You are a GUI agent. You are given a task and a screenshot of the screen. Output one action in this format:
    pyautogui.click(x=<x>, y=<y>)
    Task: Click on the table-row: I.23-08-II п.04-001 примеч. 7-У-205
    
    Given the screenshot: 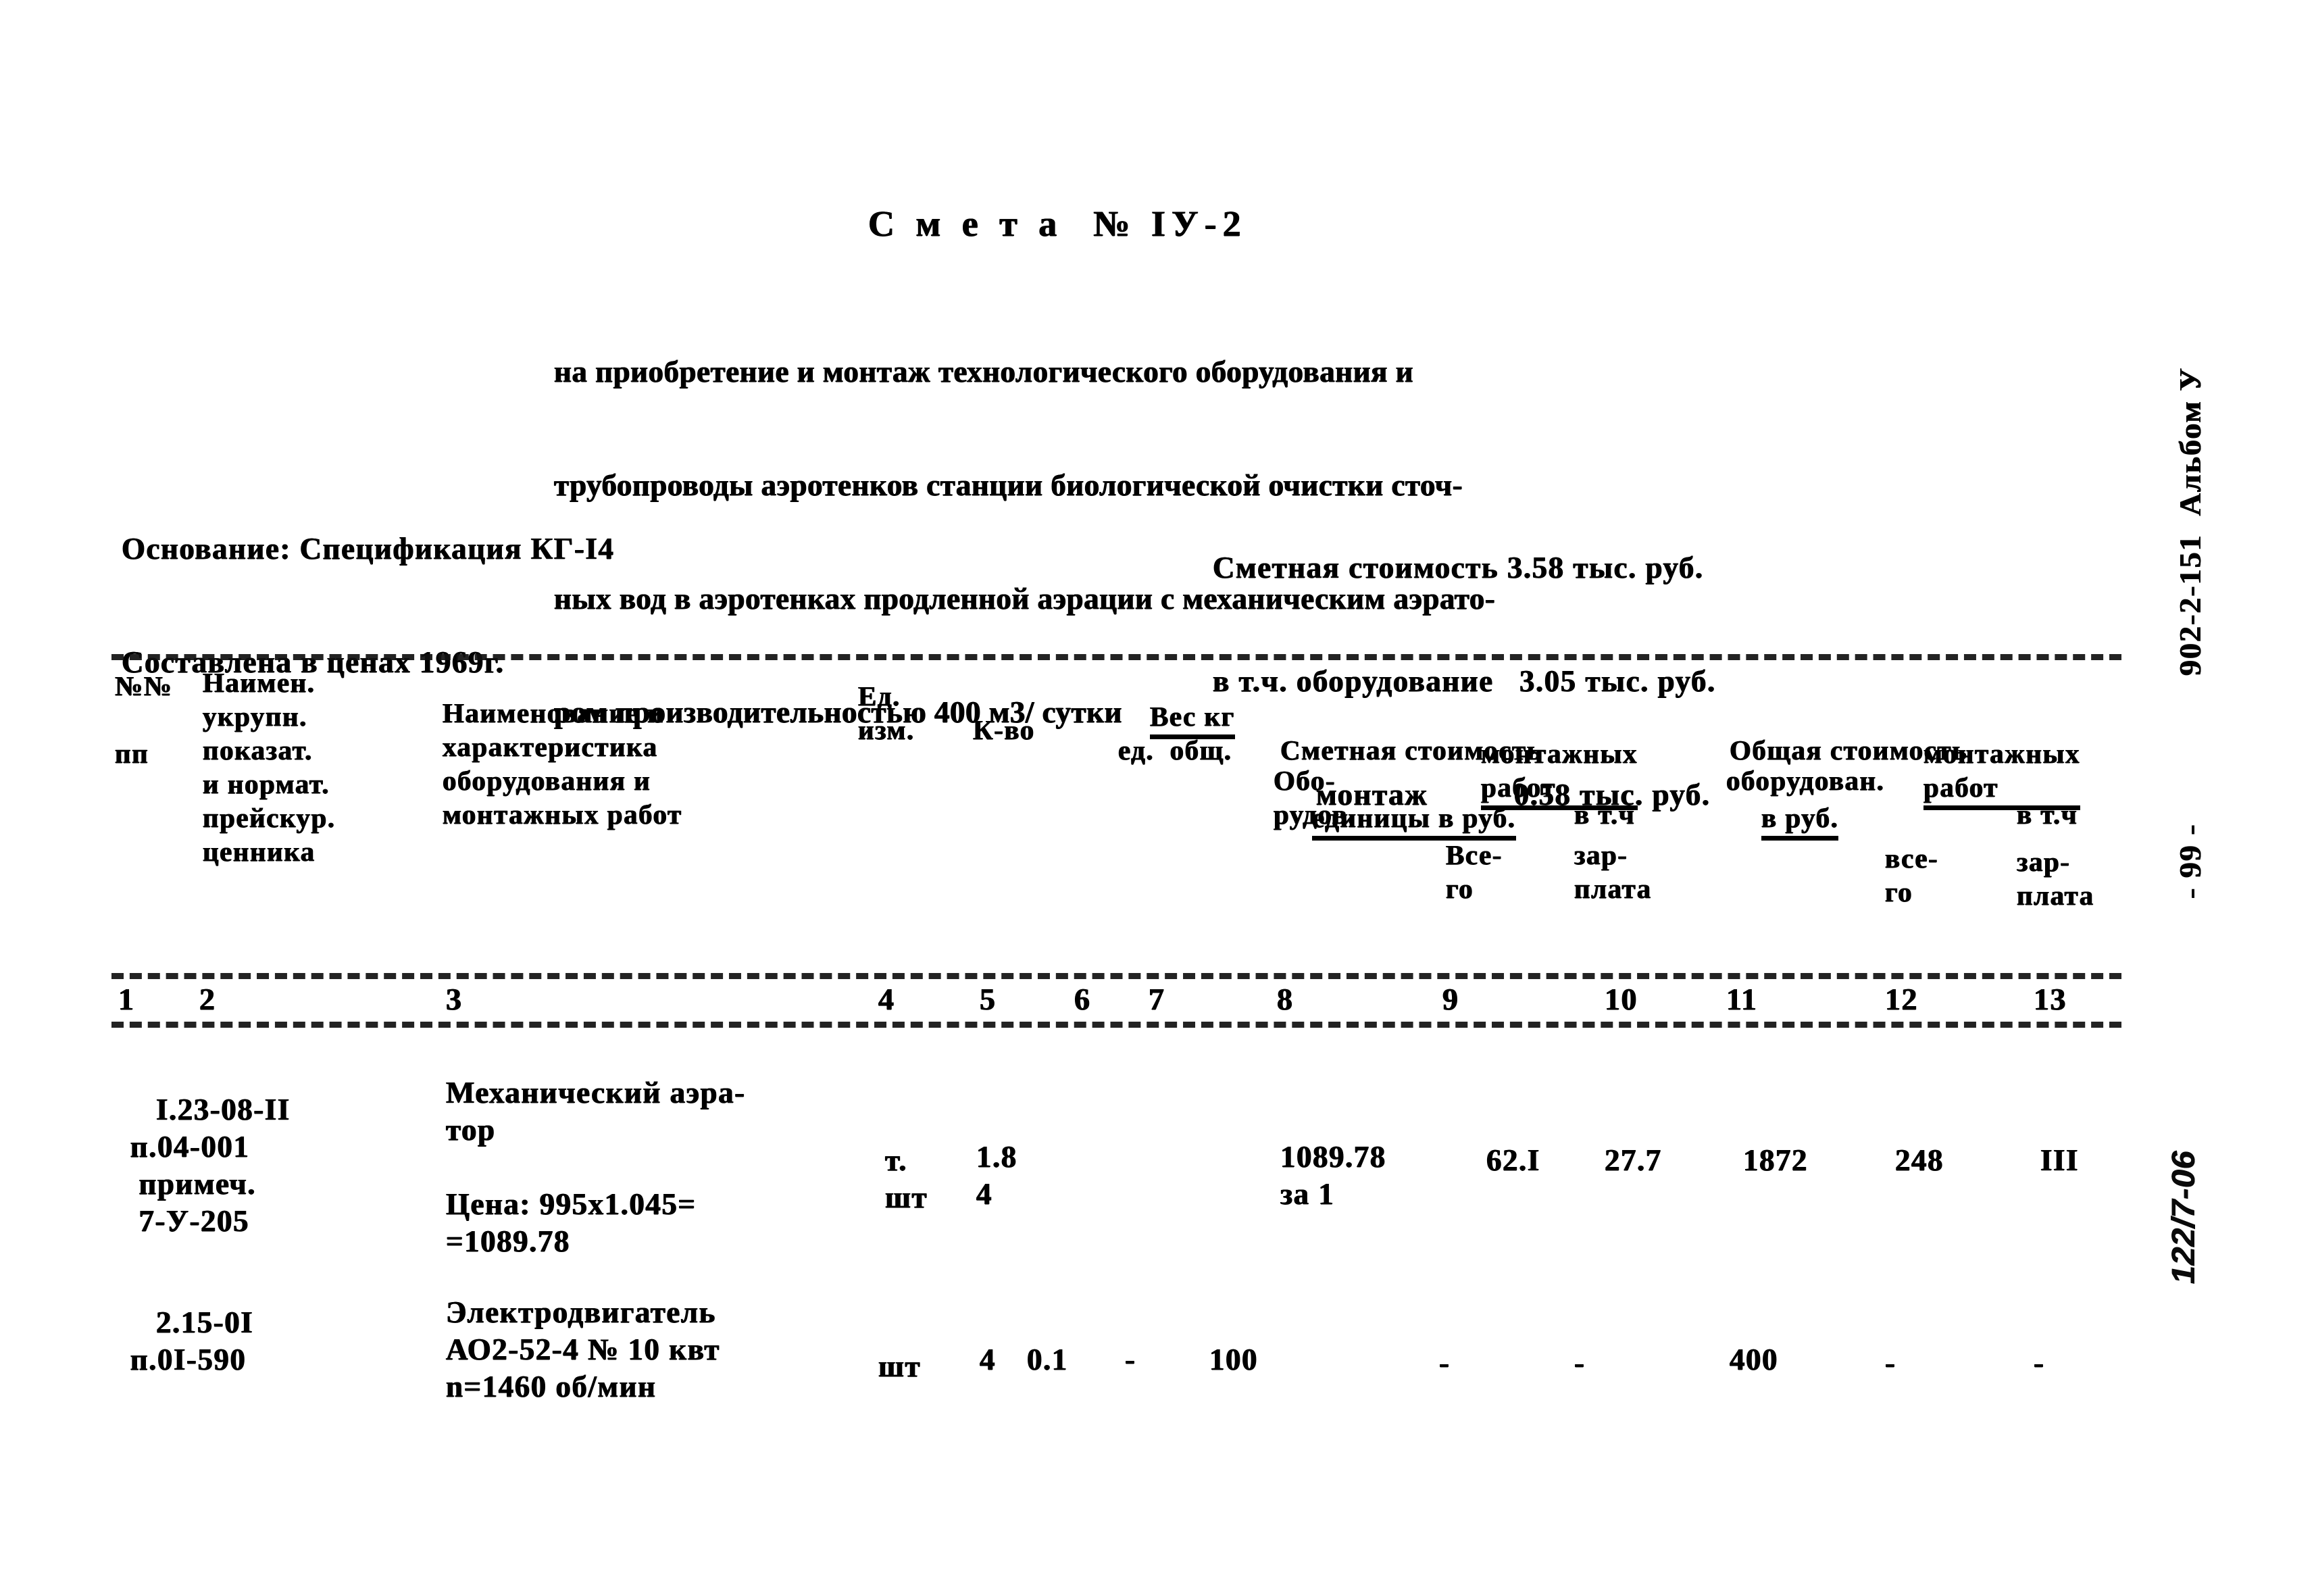 What is the action you would take?
    pyautogui.click(x=207, y=1165)
    